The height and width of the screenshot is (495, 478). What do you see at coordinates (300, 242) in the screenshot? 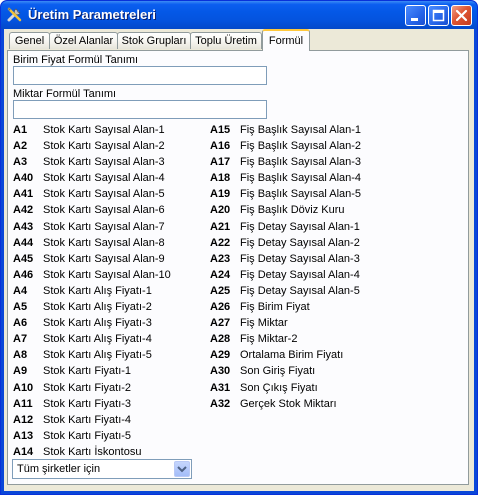
I see `variable-description: Fiş Detay Sayısal Alan-2` at bounding box center [300, 242].